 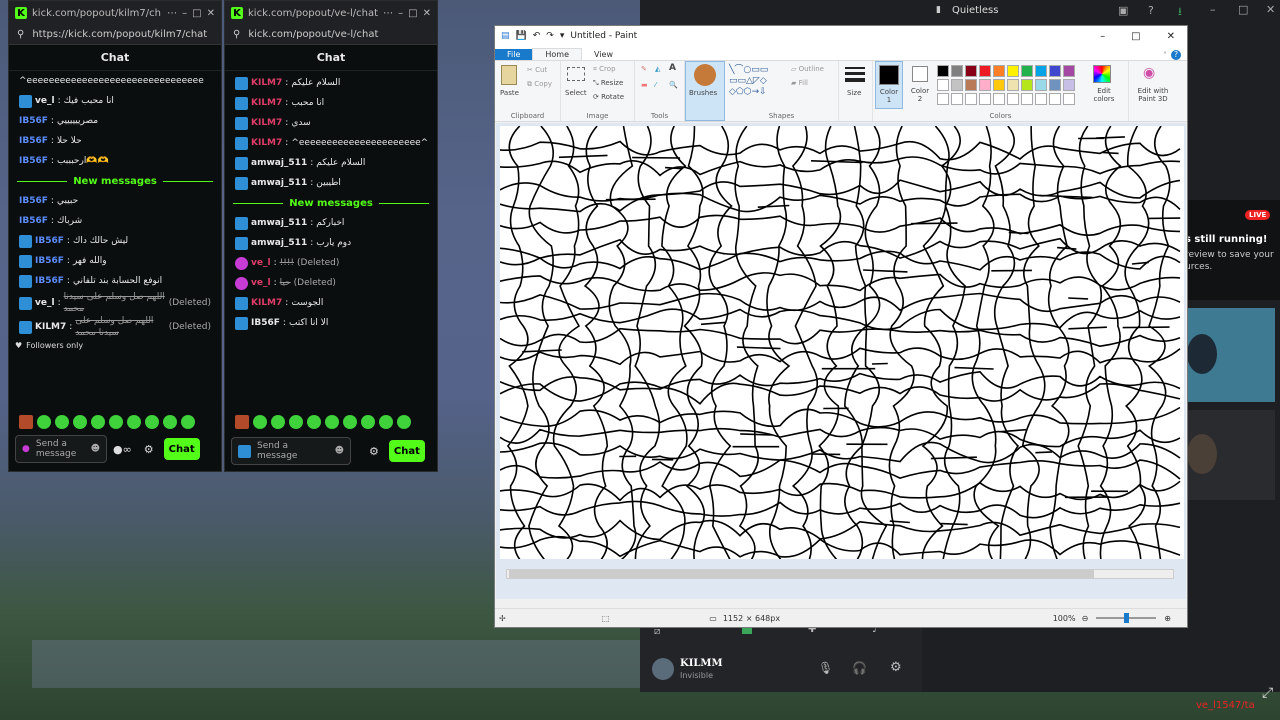 I want to click on save-icon: 💾, so click(x=521, y=36).